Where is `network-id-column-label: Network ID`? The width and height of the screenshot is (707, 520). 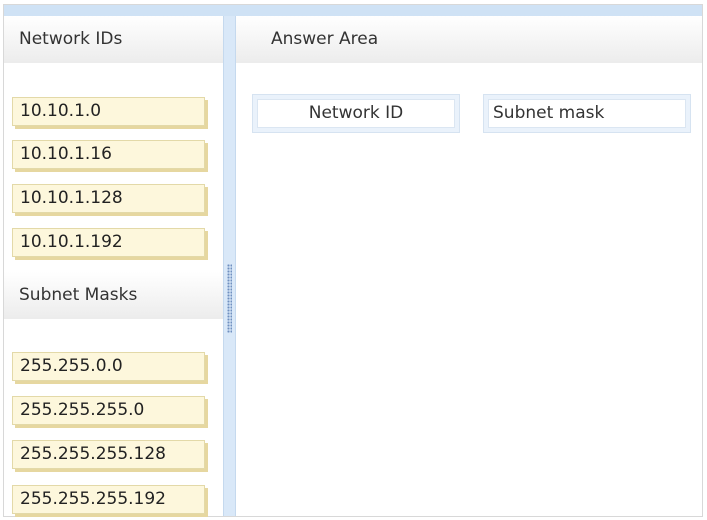
network-id-column-label: Network ID is located at coordinates (356, 113).